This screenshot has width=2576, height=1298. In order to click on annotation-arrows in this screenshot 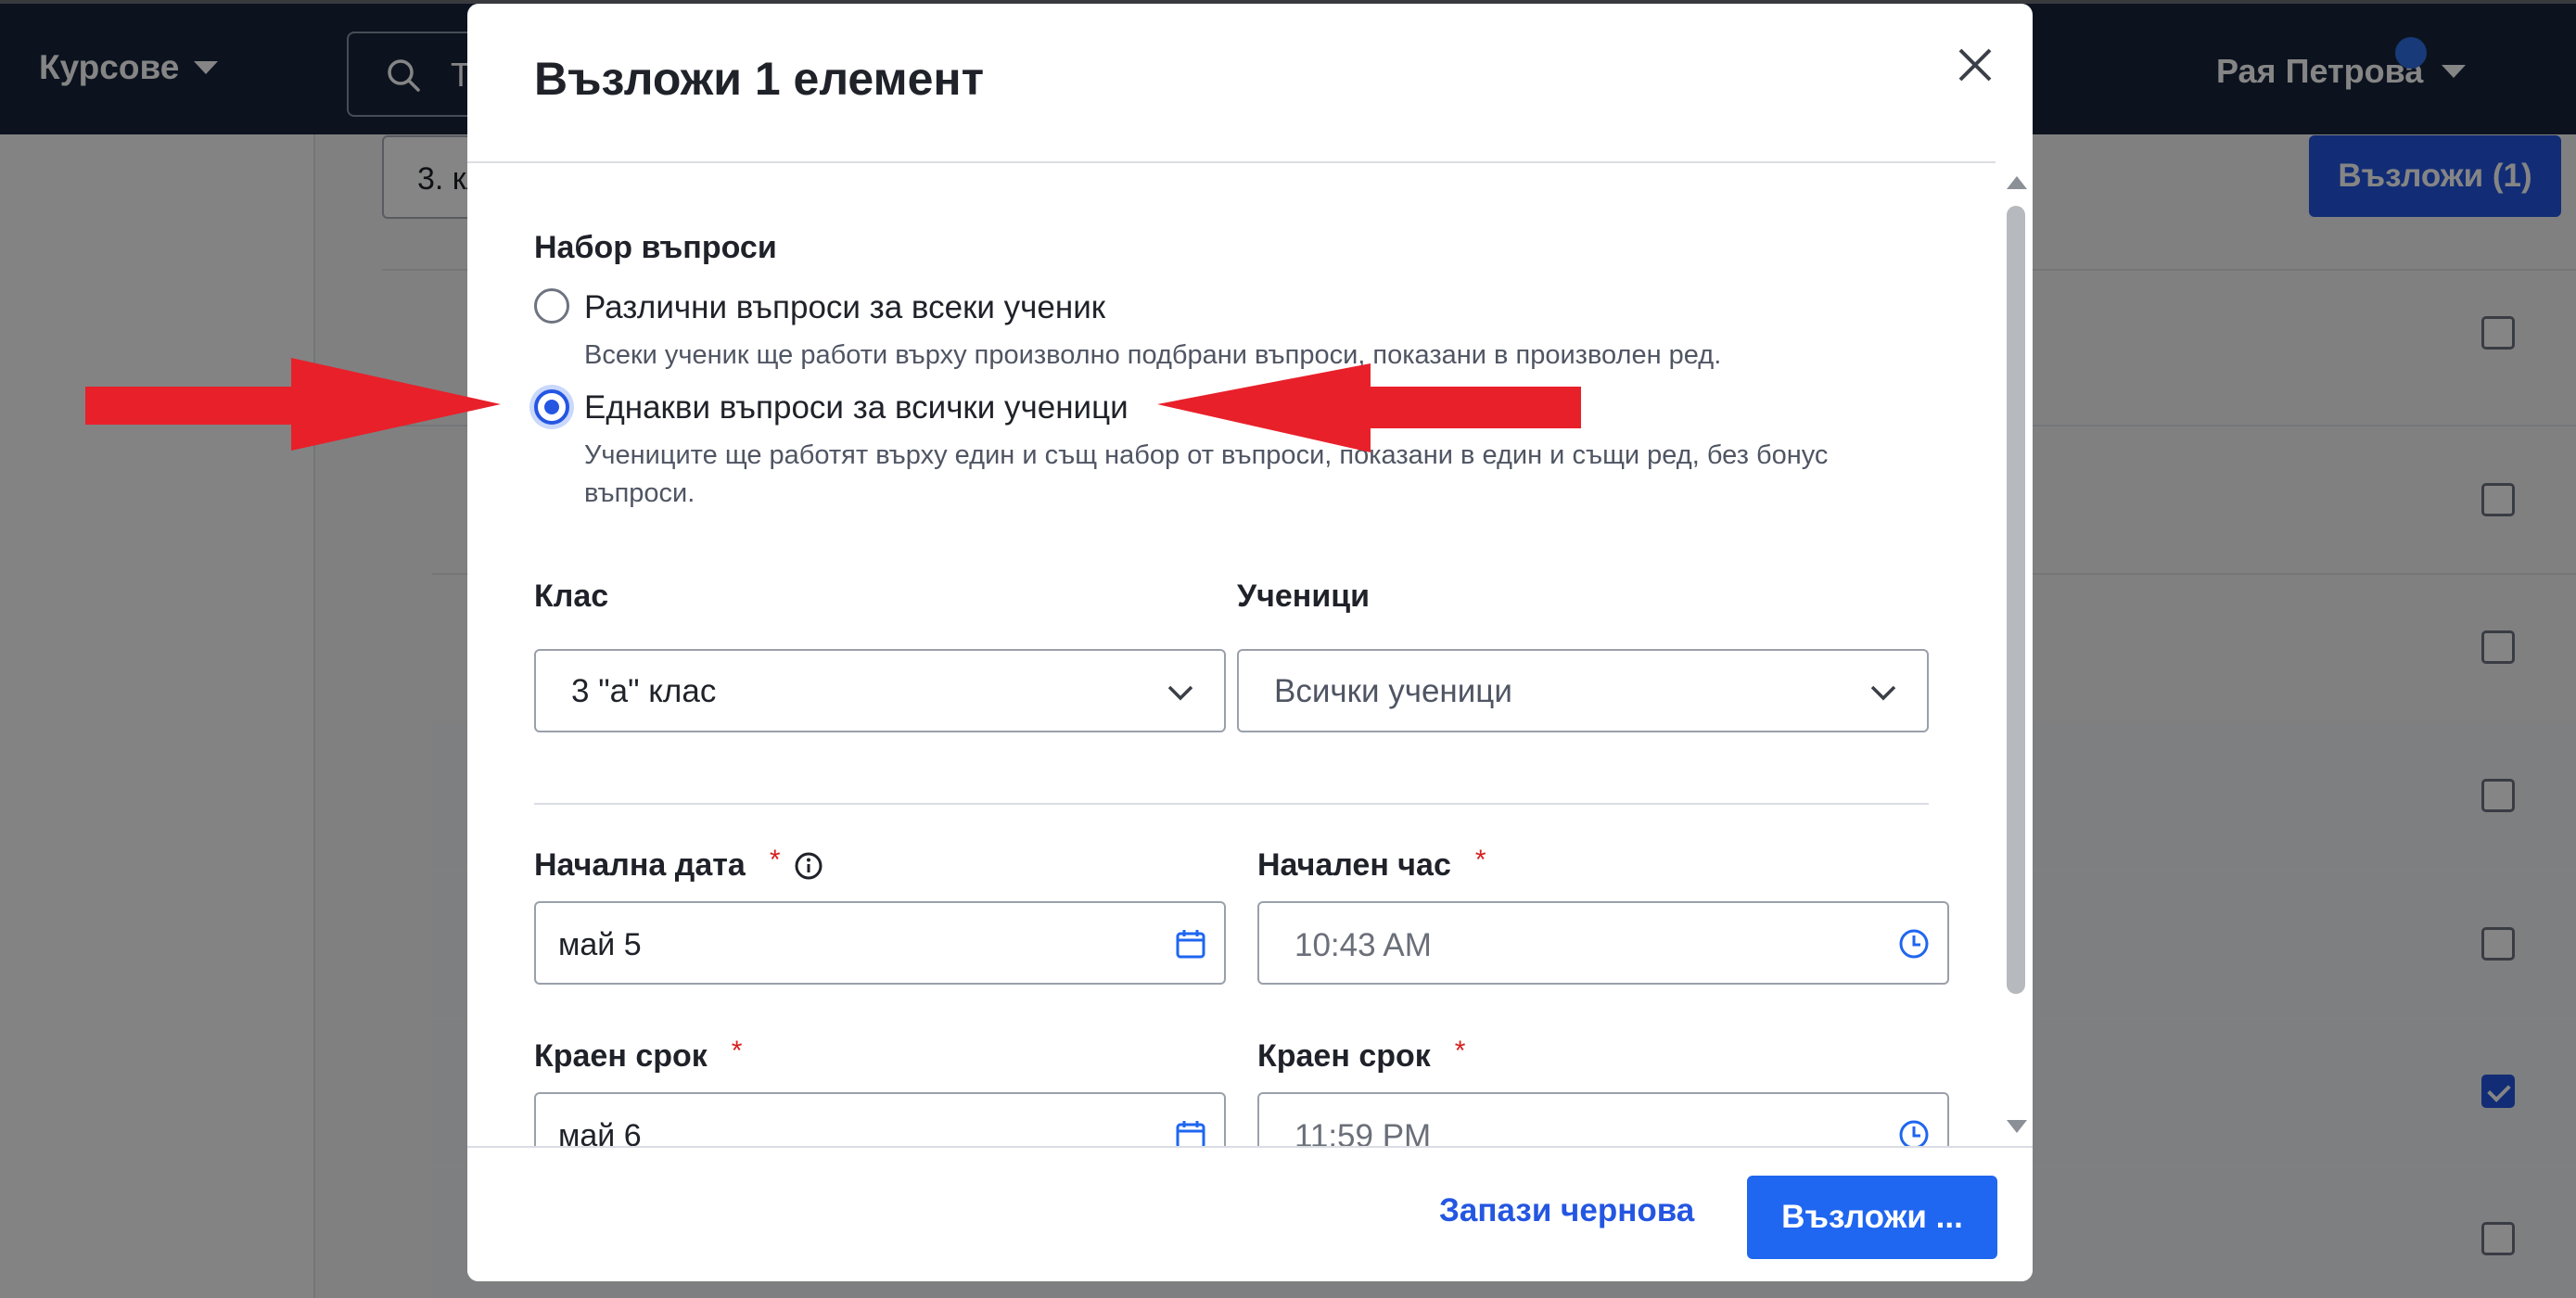, I will do `click(833, 405)`.